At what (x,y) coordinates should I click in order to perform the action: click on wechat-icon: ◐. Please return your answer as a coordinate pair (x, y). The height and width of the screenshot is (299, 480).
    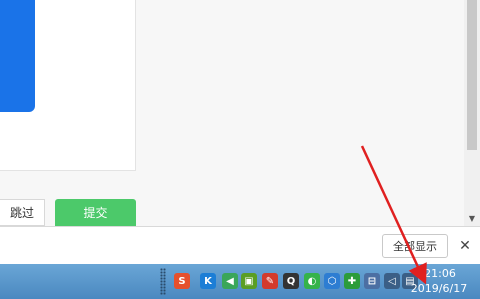
    Looking at the image, I should click on (312, 281).